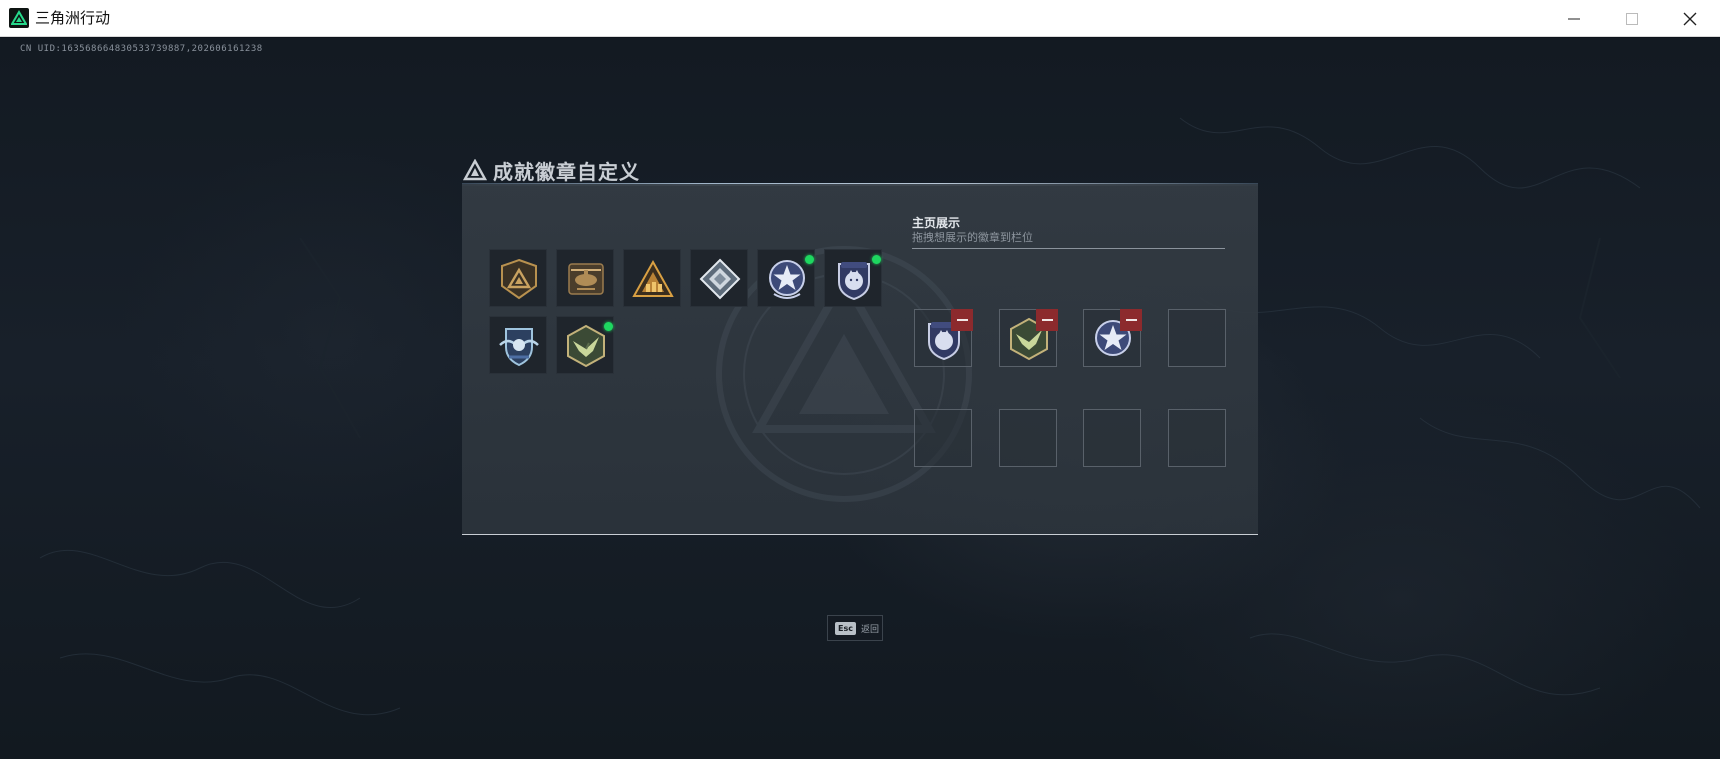 The image size is (1720, 759). Describe the element at coordinates (972, 237) in the screenshot. I see `display-section-subtitle: 拖拽想展示的徽章到栏位` at that location.